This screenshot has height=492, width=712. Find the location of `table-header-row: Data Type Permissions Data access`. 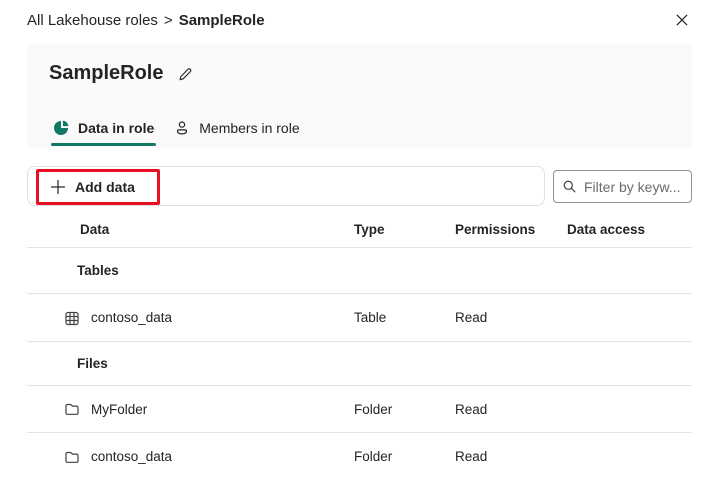

table-header-row: Data Type Permissions Data access is located at coordinates (359, 230).